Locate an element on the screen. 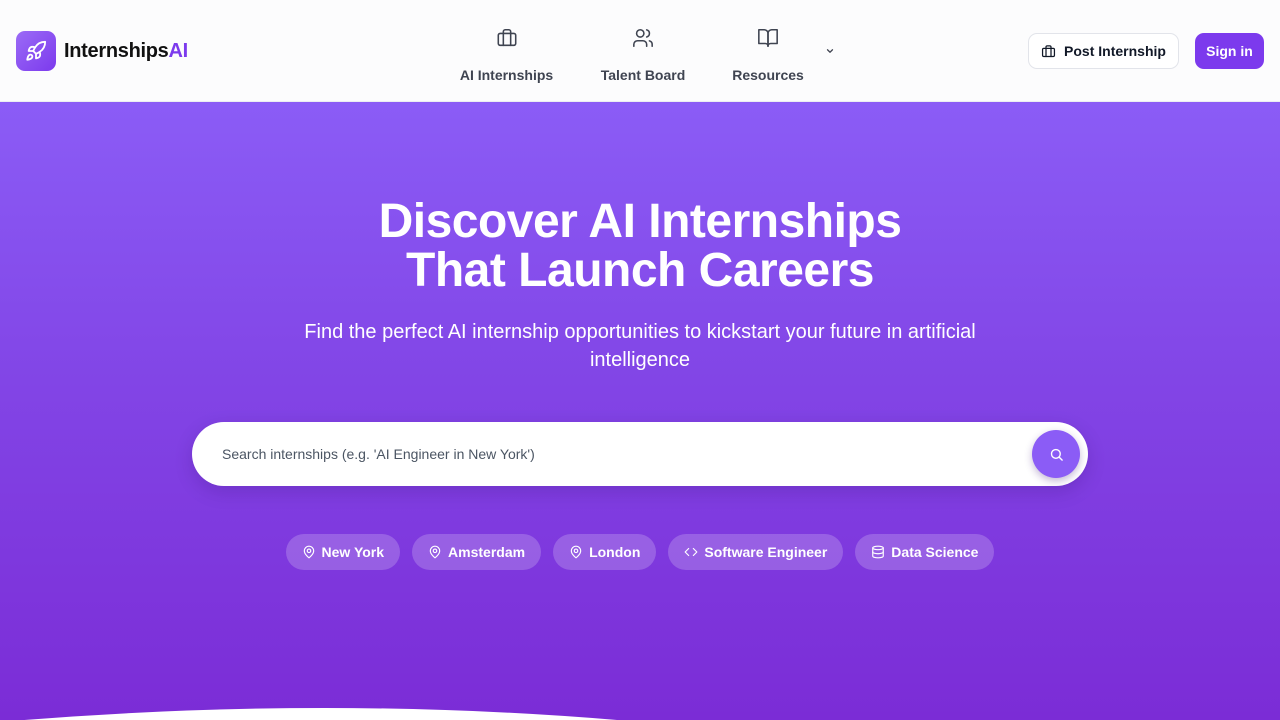 The height and width of the screenshot is (720, 1280). chip-label: Software Engineer is located at coordinates (766, 552).